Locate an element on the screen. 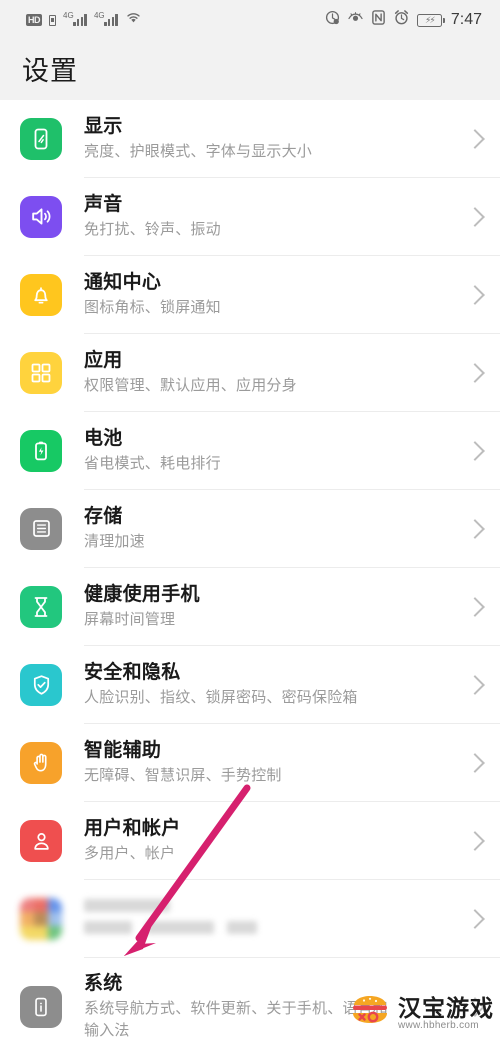  settings-item-text: 智能辅助 无障碍、智慧识屏、手势控制 is located at coordinates (271, 762).